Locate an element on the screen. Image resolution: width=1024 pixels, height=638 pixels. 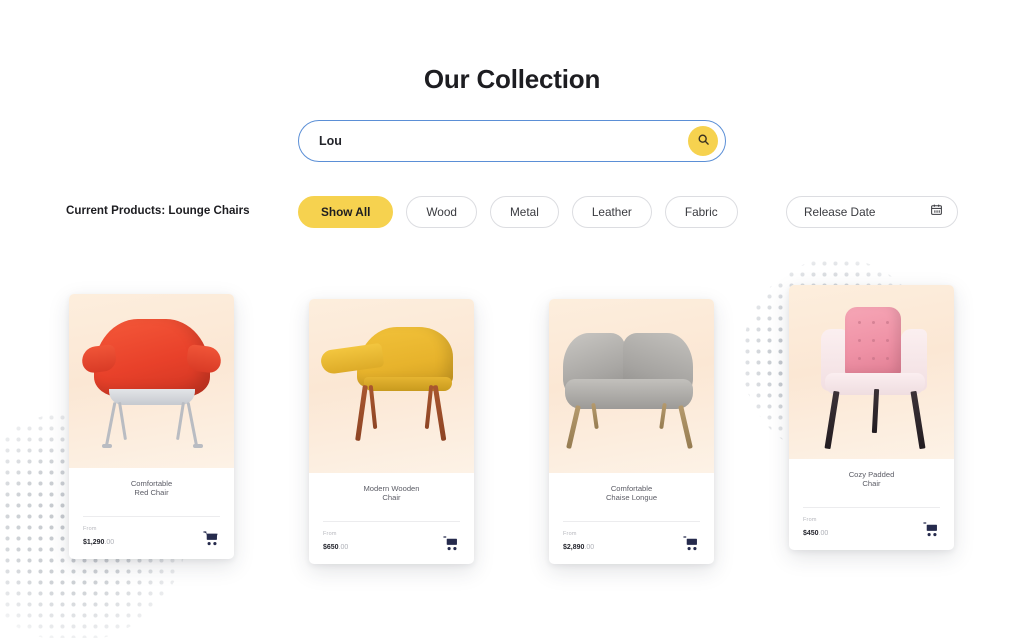
price-amount: $450 is located at coordinates (811, 533).